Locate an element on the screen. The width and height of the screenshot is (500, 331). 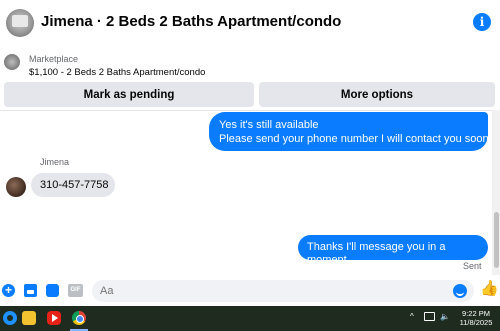
clock-time: 9:22 PM is located at coordinates (476, 313).